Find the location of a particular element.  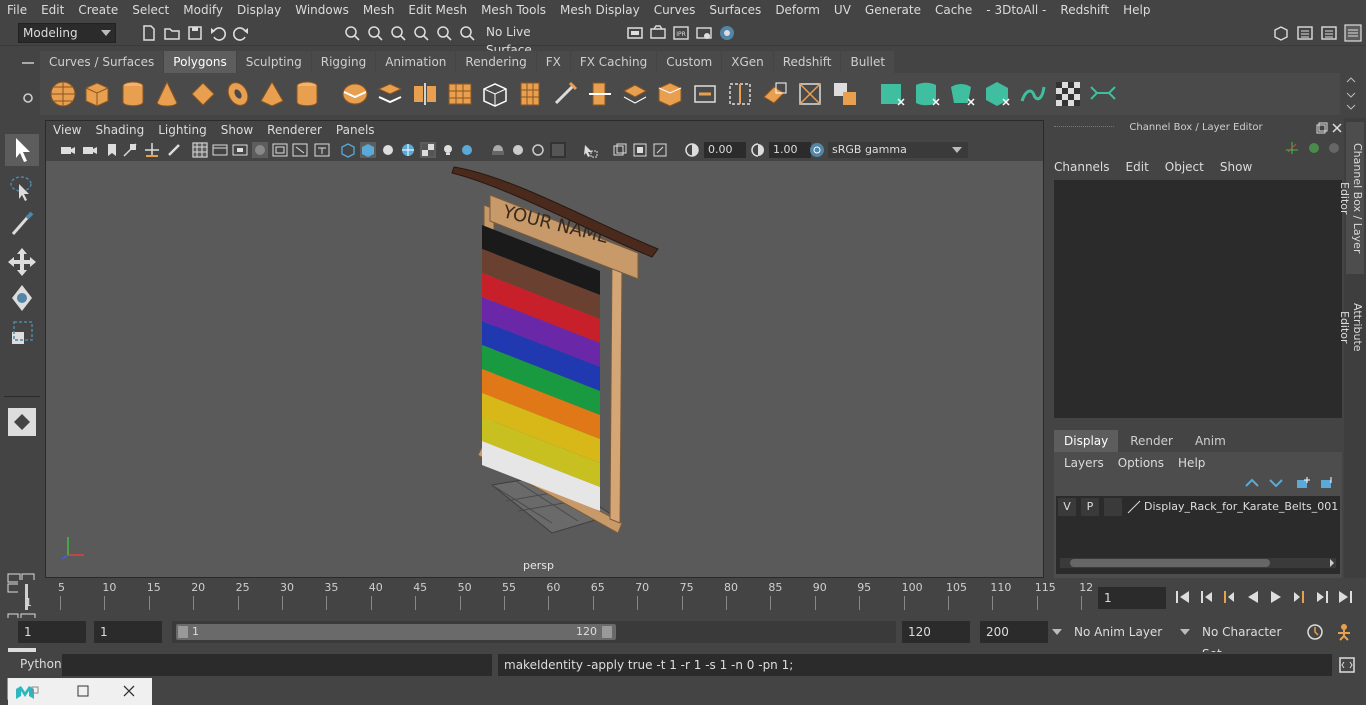

layer-playback-toggle: P is located at coordinates (1090, 507).